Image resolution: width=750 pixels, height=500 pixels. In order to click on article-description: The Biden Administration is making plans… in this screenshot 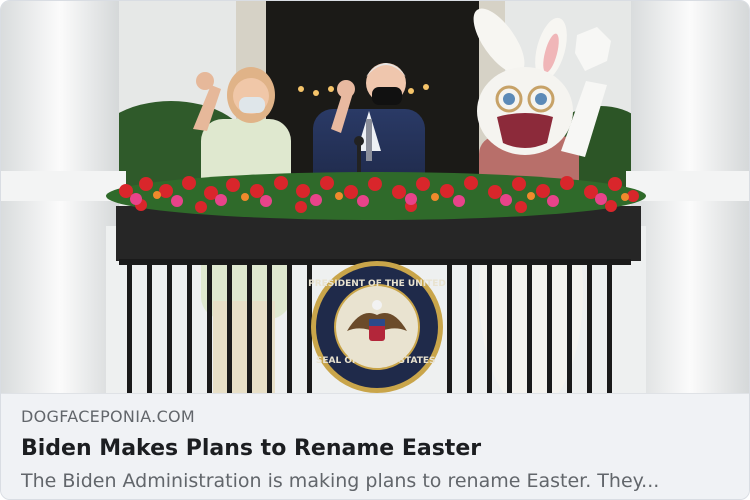, I will do `click(340, 481)`.